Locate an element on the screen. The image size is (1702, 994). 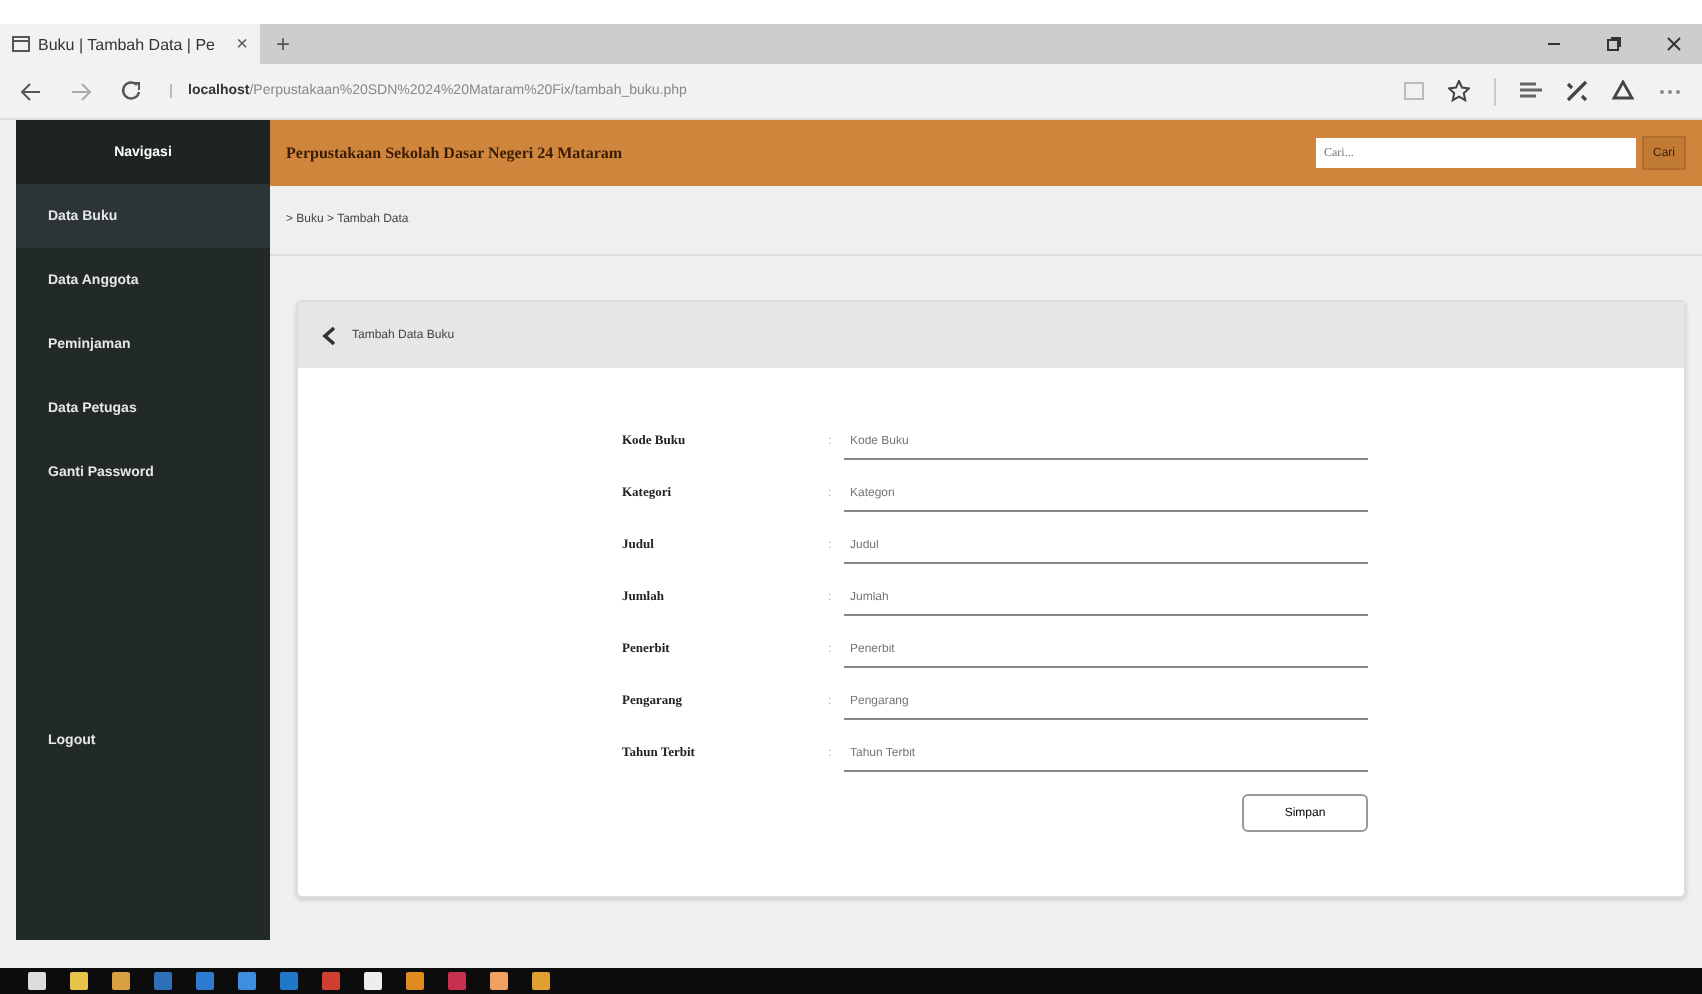
reading-view-icon is located at coordinates (1414, 91).